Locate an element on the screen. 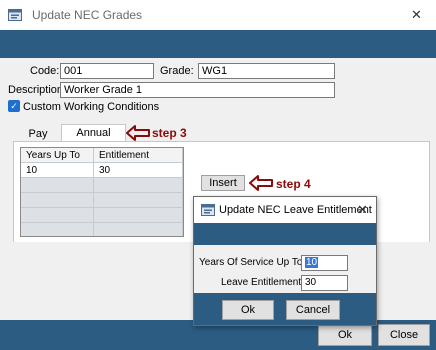 This screenshot has height=350, width=436. step3-annotation: step 3 is located at coordinates (169, 133).